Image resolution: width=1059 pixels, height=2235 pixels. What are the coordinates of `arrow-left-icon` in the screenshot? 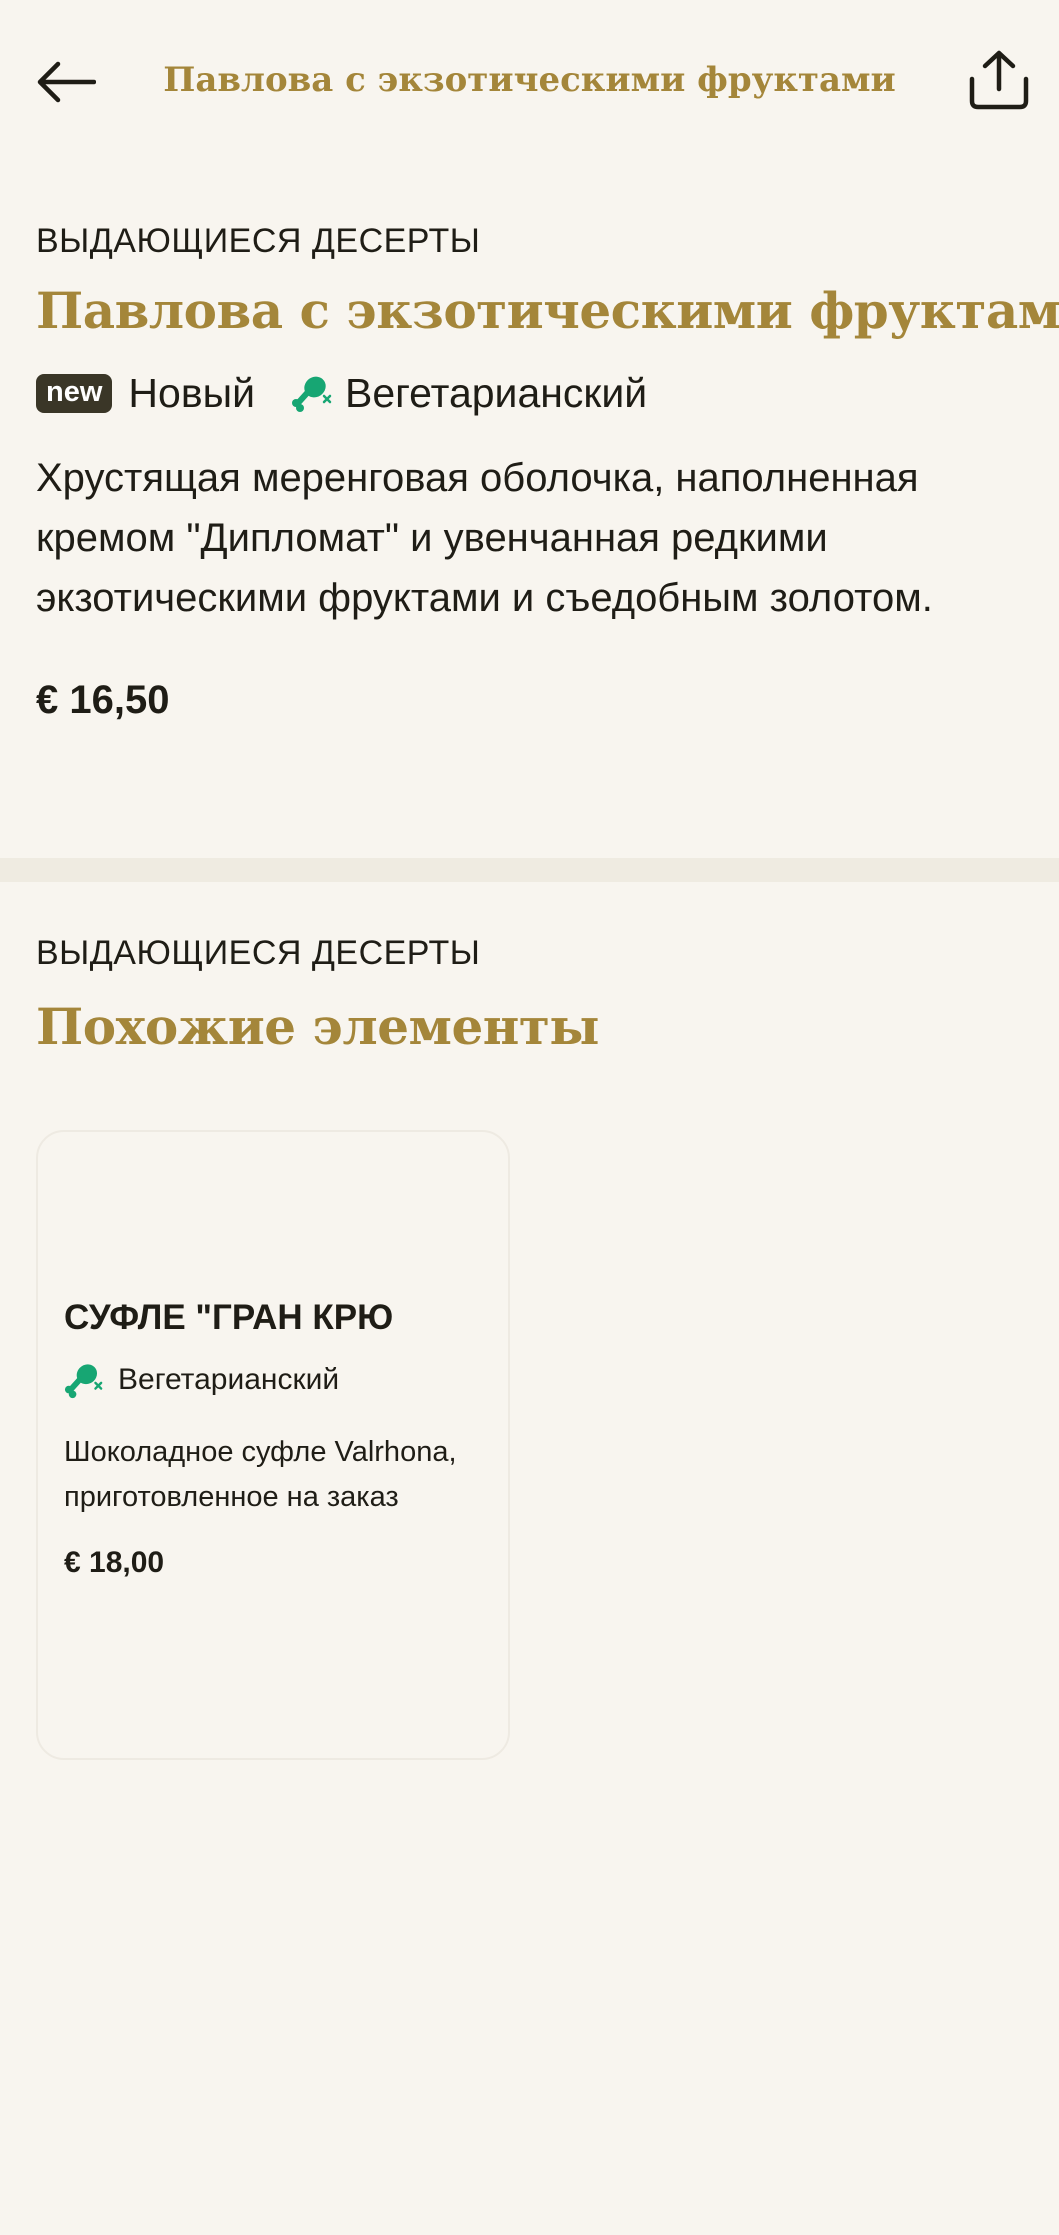 It's located at (66, 82).